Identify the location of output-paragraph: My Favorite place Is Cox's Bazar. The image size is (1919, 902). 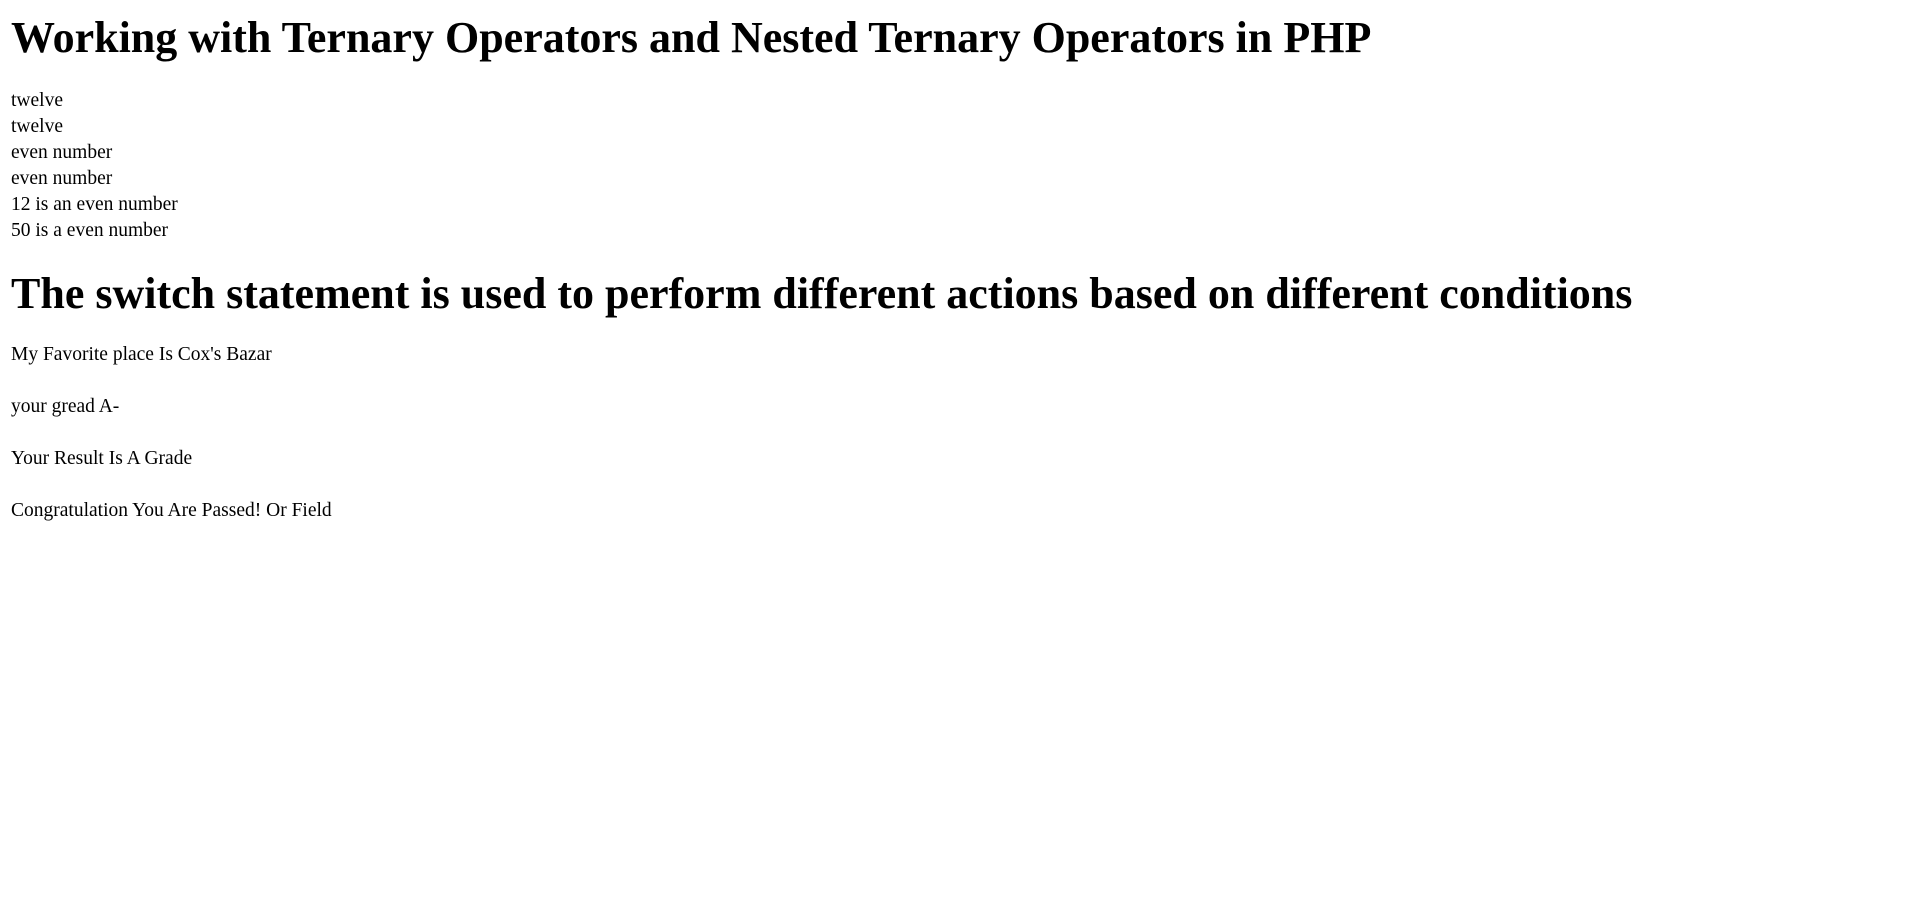
(141, 354).